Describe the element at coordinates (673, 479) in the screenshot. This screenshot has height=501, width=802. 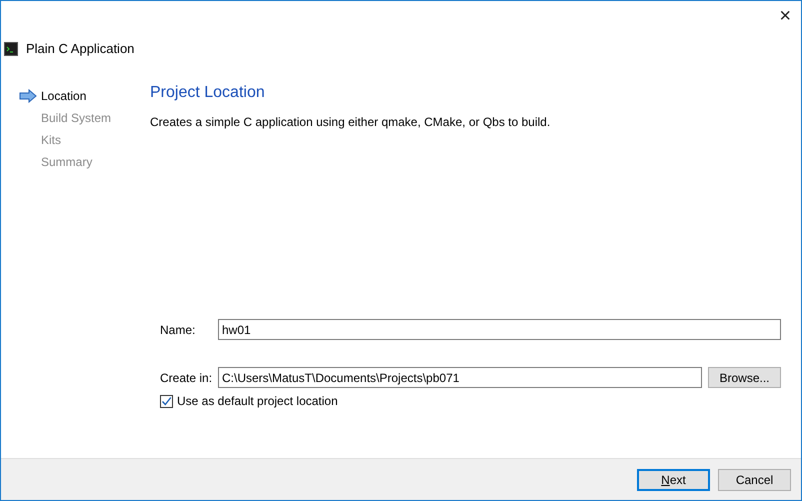
I see `next-button: Next` at that location.